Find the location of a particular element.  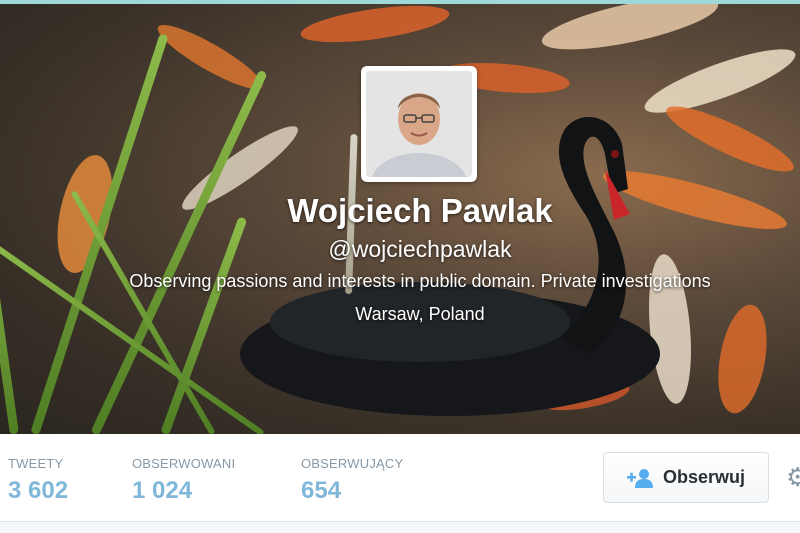

follow-button-label: Obserwuj is located at coordinates (704, 477).